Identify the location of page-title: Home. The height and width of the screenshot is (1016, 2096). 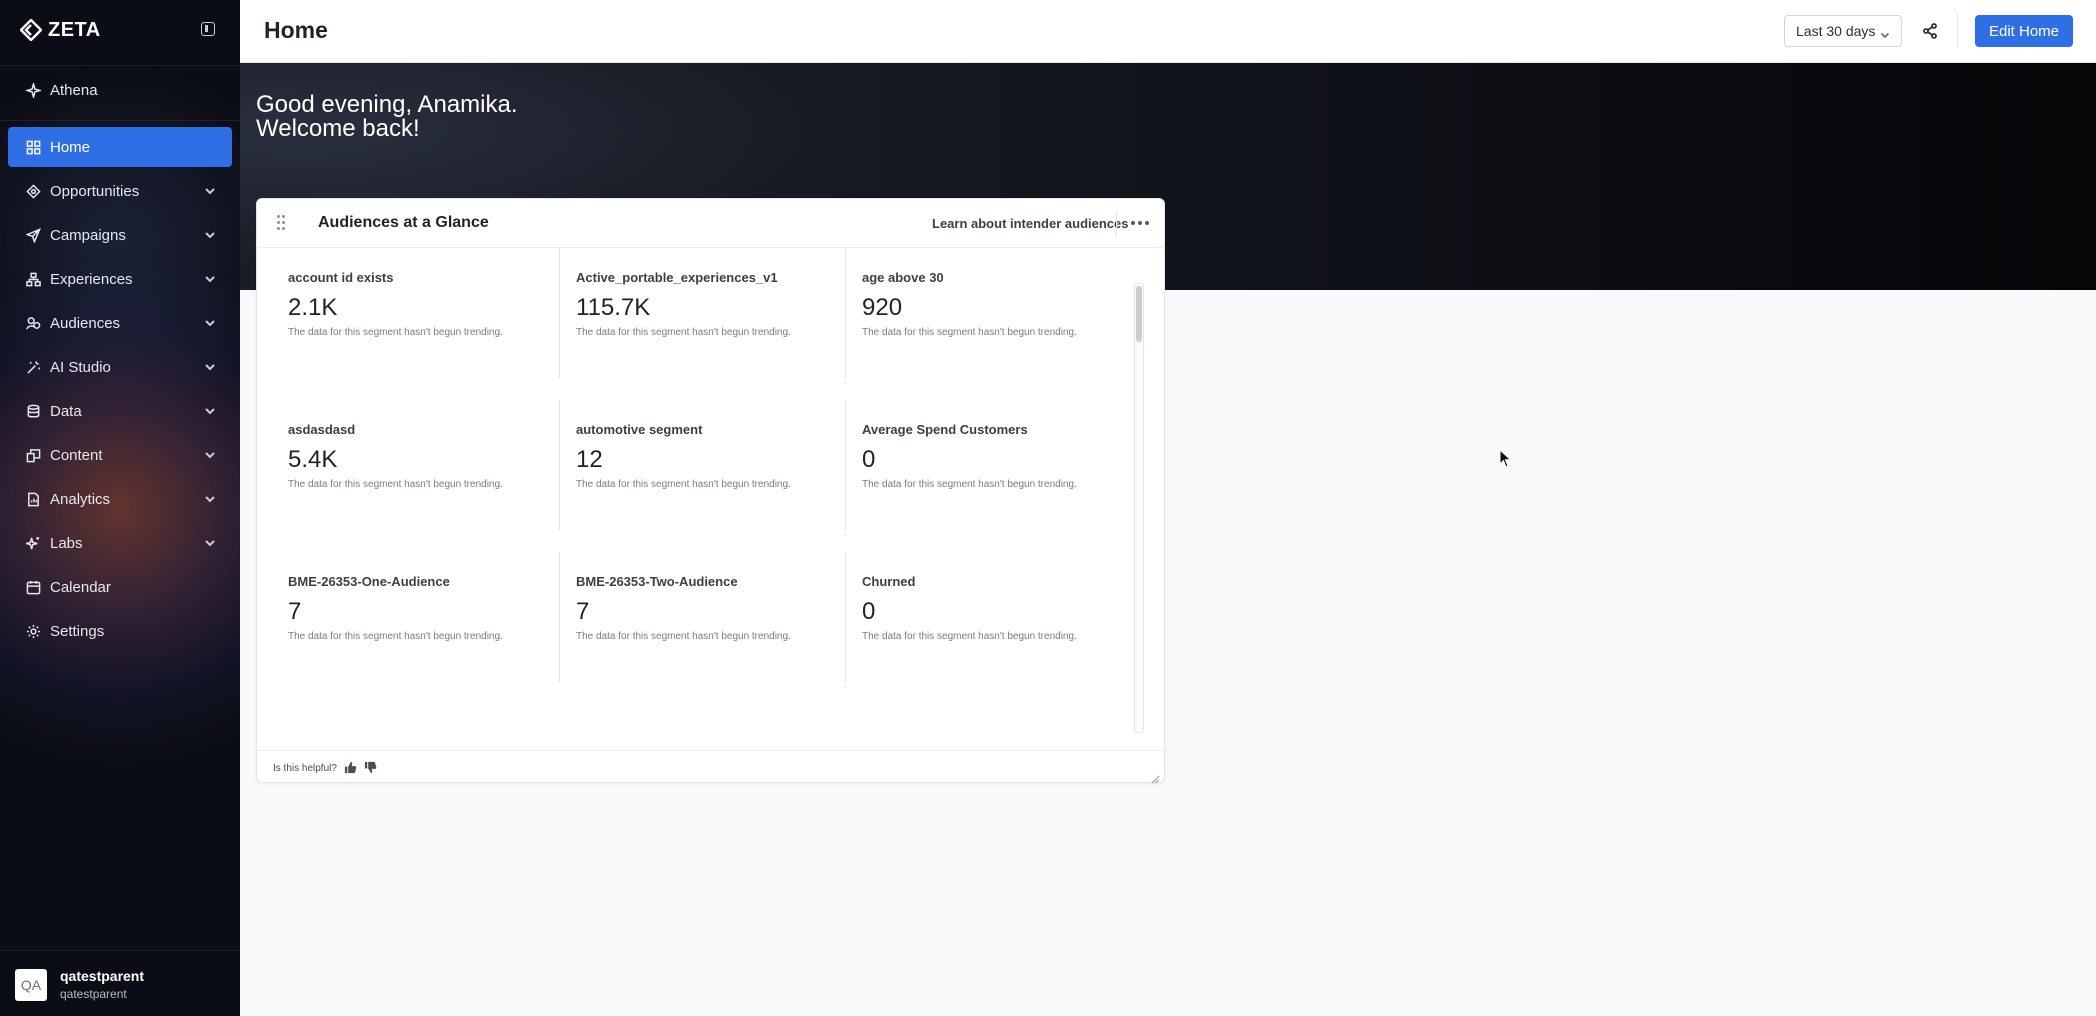
(296, 30).